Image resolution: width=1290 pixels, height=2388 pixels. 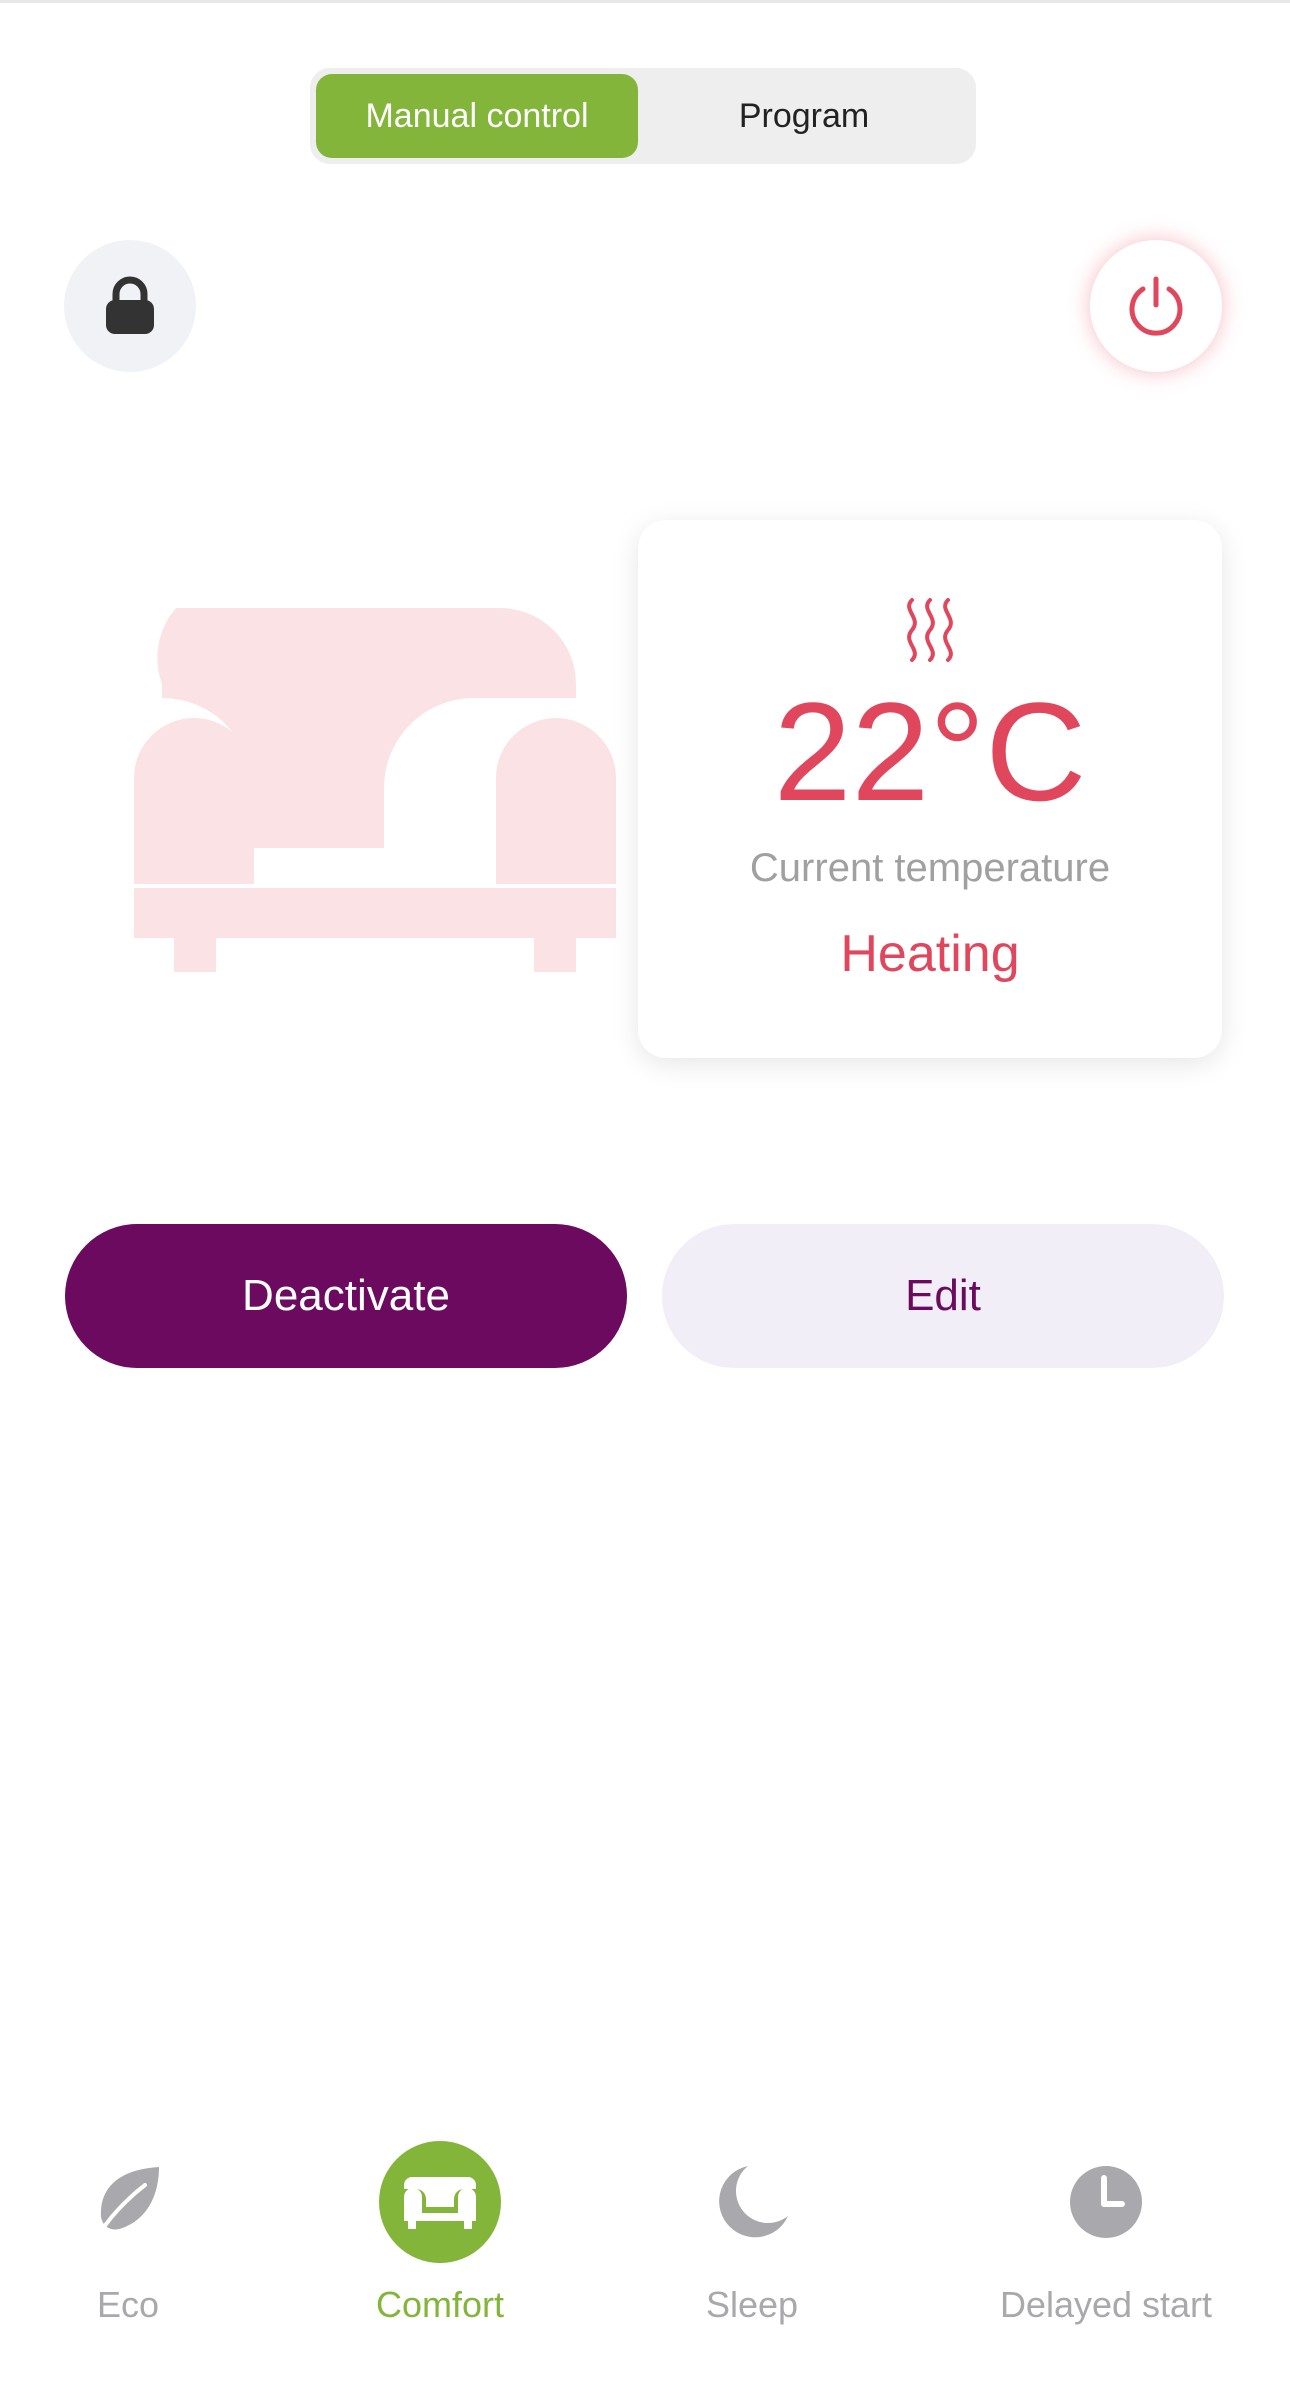 What do you see at coordinates (1106, 2304) in the screenshot?
I see `tab-delayed-start-label: Delayed start` at bounding box center [1106, 2304].